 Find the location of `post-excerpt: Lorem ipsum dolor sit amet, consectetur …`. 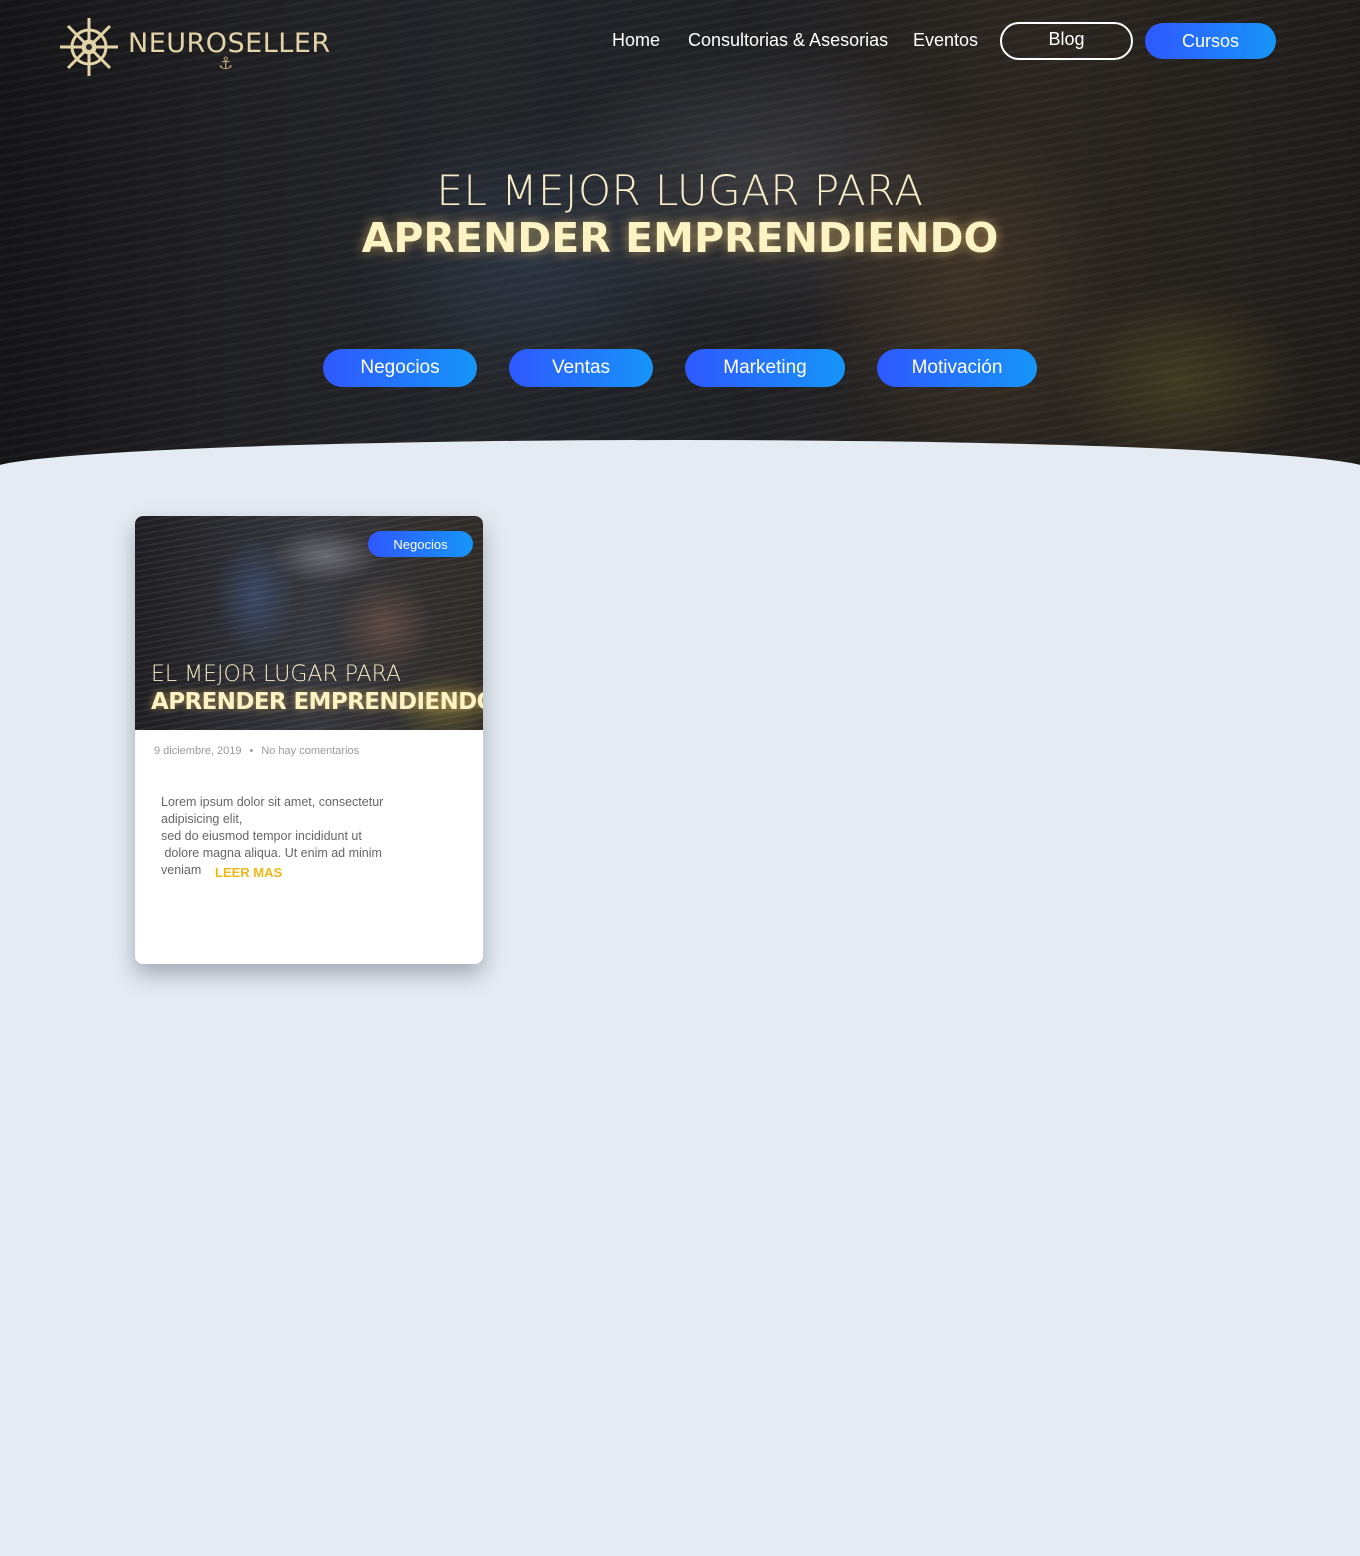

post-excerpt: Lorem ipsum dolor sit amet, consectetur … is located at coordinates (291, 836).